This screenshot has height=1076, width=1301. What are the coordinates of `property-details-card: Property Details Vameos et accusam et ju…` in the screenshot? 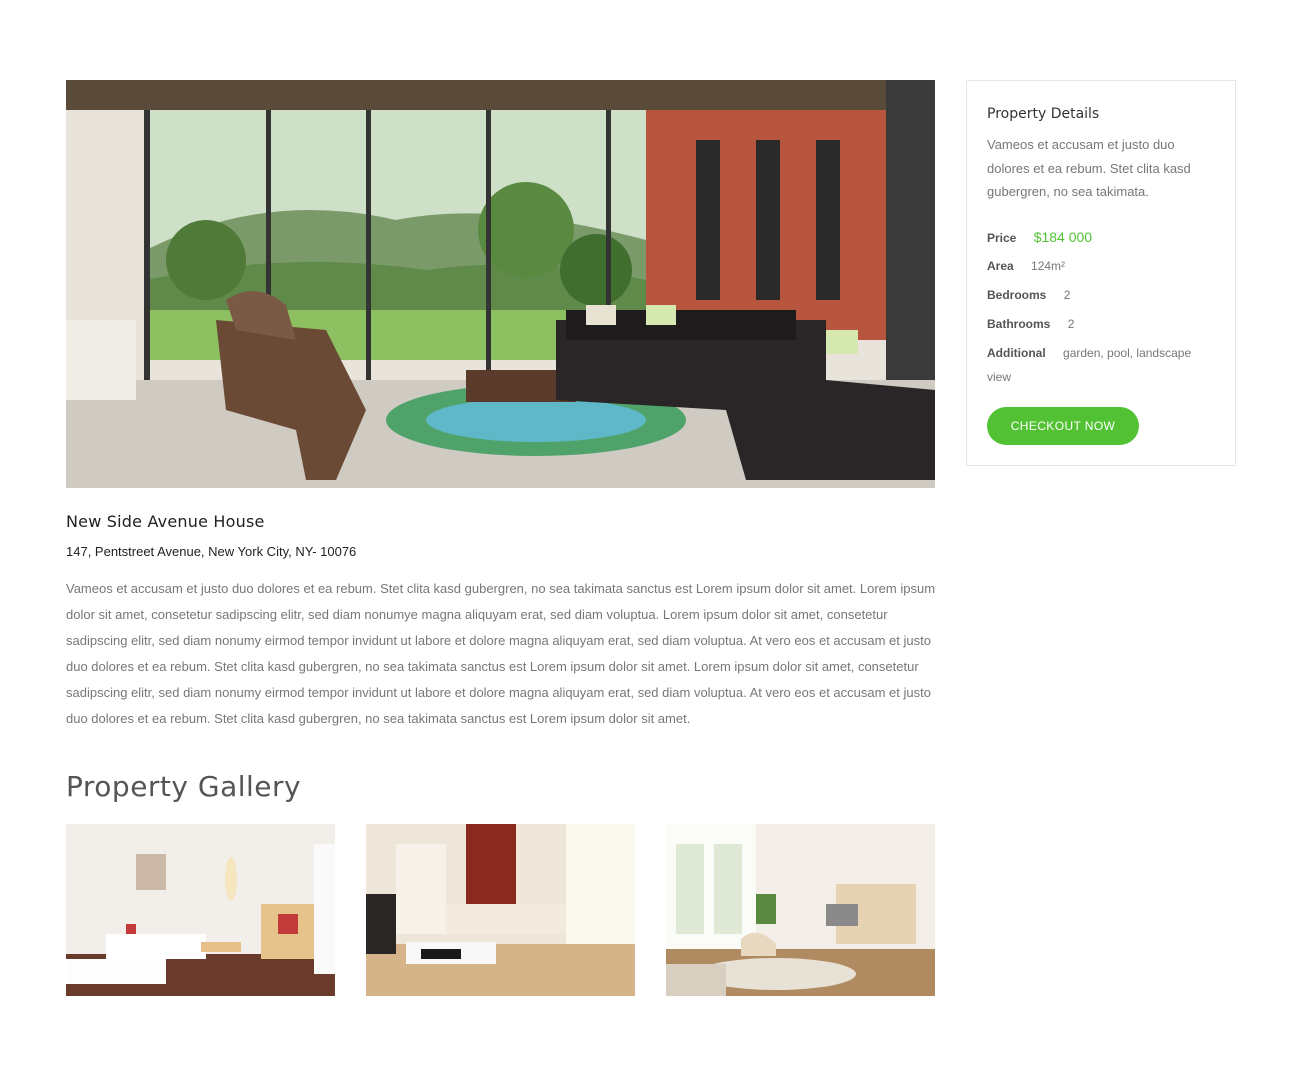 It's located at (1101, 273).